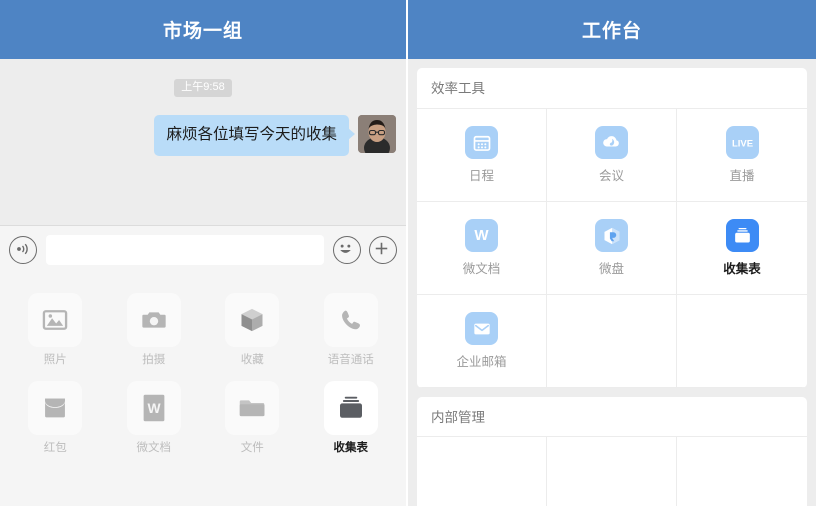 This screenshot has height=506, width=816. What do you see at coordinates (350, 360) in the screenshot?
I see `attachment-label: 语音通话` at bounding box center [350, 360].